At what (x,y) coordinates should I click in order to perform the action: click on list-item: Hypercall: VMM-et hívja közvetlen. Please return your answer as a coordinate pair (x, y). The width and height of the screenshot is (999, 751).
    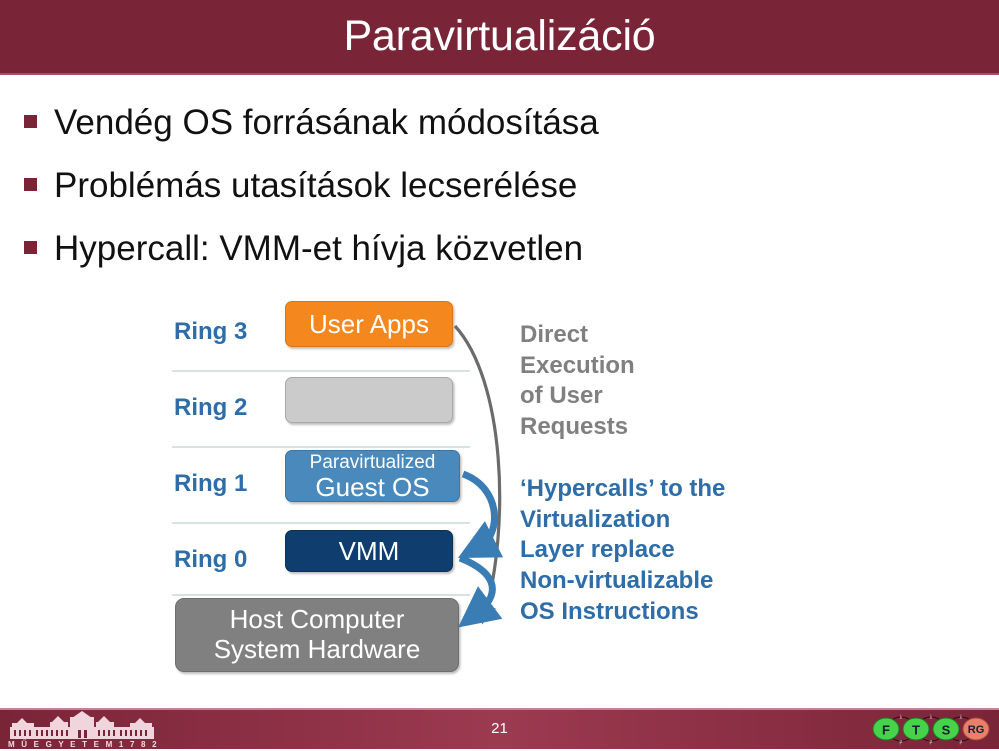
    Looking at the image, I should click on (404, 253).